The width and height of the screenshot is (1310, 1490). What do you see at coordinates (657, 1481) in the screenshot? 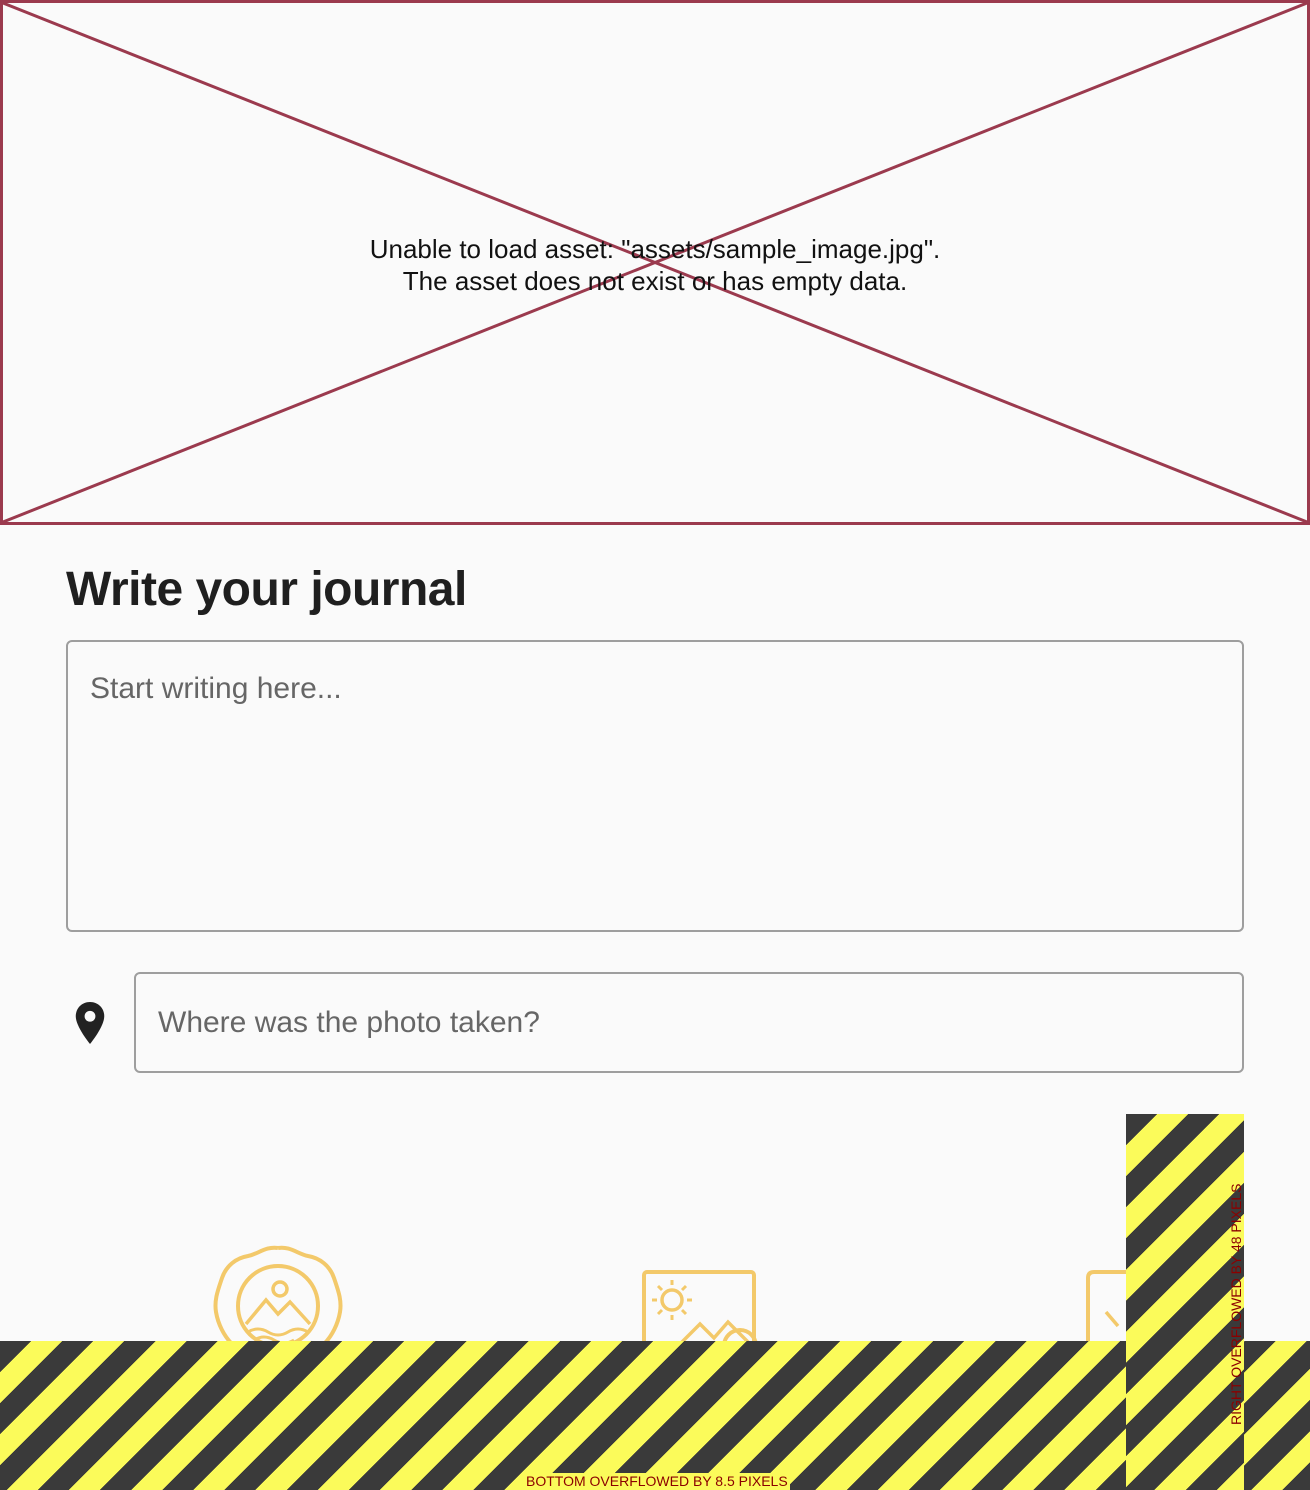
I see `bottom-overflow-label: BOTTOM OVERFLOWED BY 8.5 PIXELS` at bounding box center [657, 1481].